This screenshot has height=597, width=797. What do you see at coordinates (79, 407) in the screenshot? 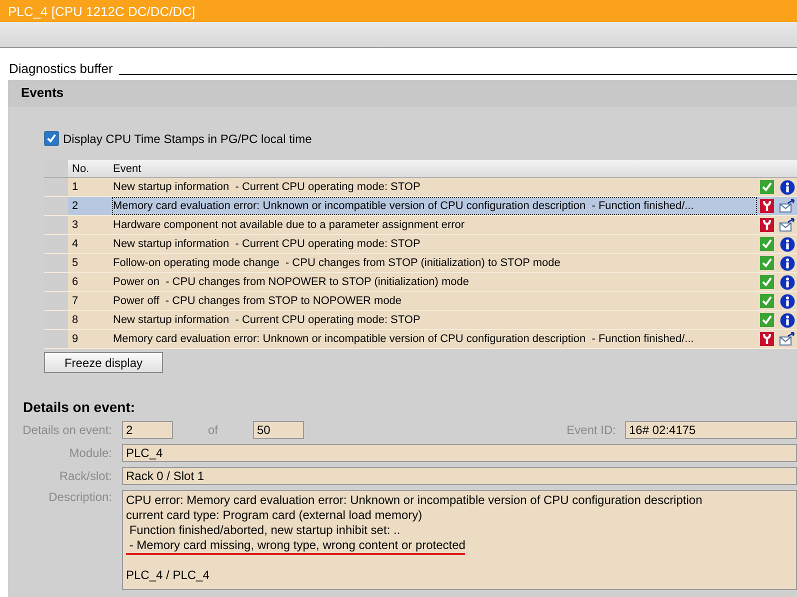
I see `details-heading: Details on event:` at bounding box center [79, 407].